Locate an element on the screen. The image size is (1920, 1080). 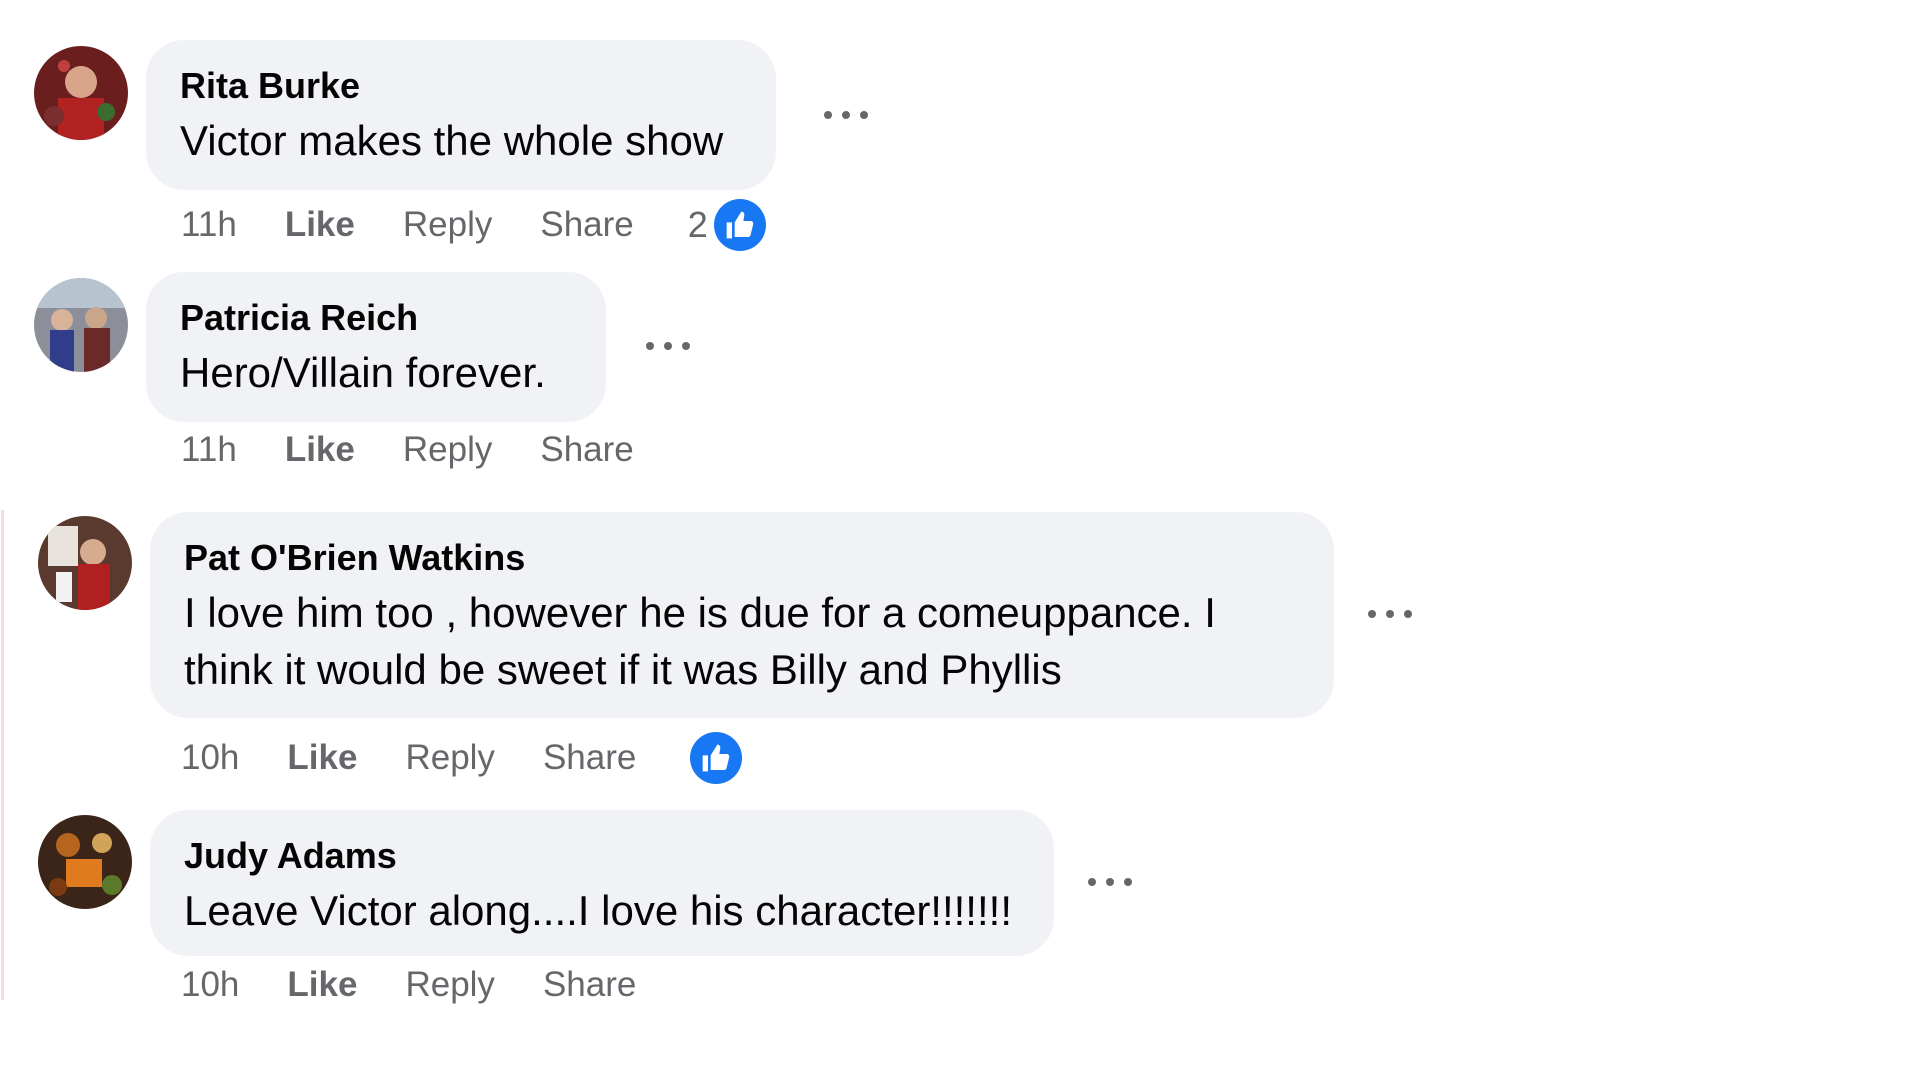
comment-actions: 11h Like Reply Share is located at coordinates (431, 450).